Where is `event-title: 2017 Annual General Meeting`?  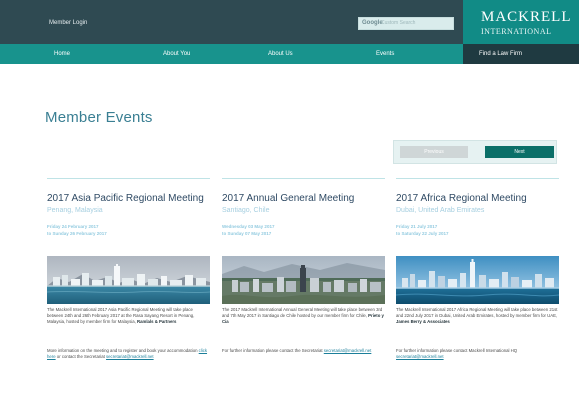
event-title: 2017 Annual General Meeting is located at coordinates (307, 198).